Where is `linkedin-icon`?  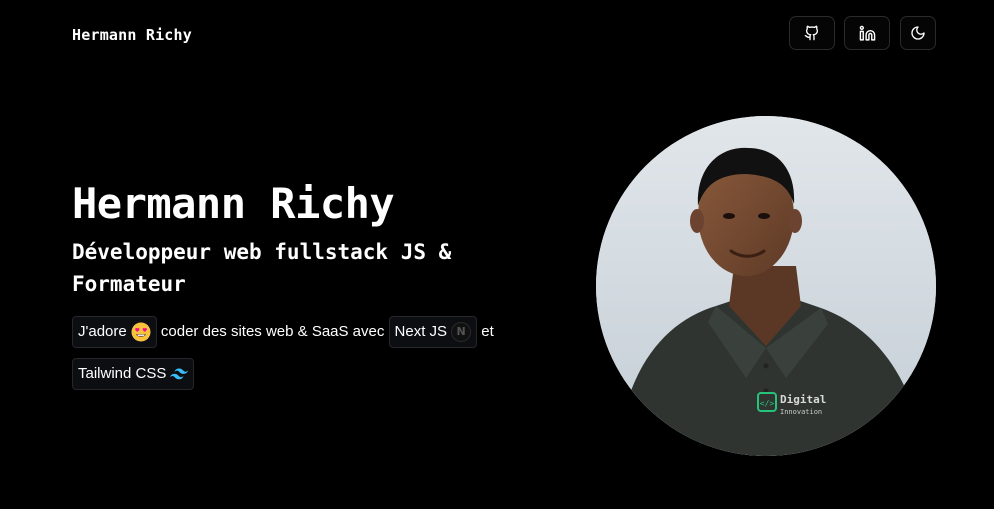
linkedin-icon is located at coordinates (867, 33).